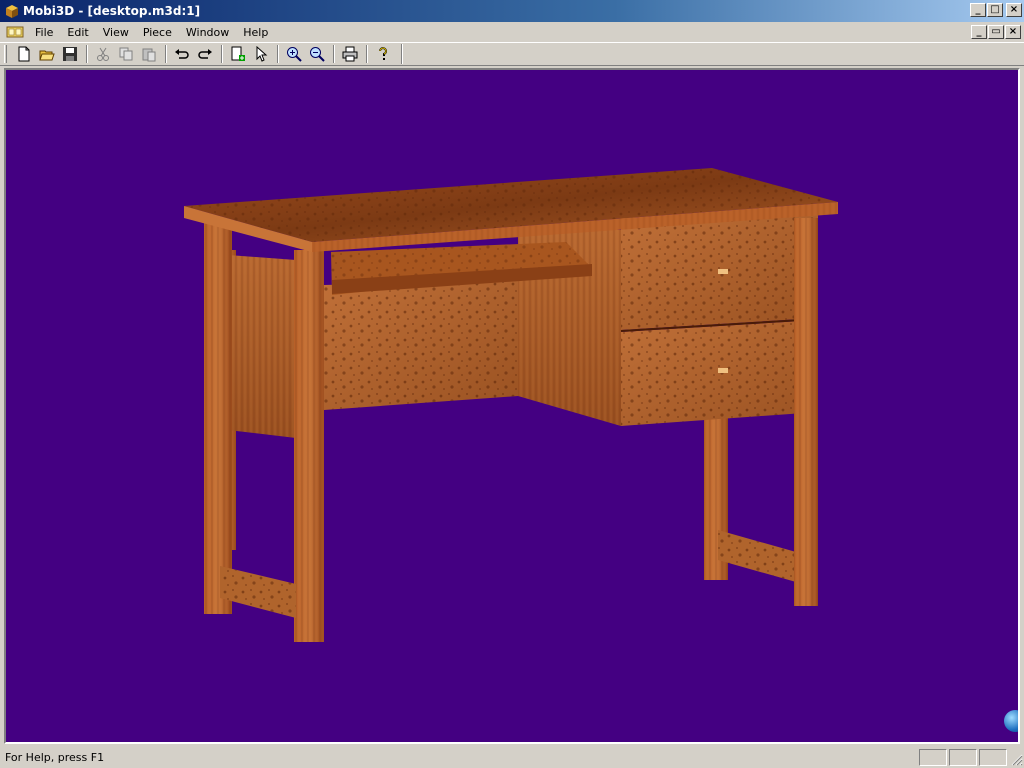 This screenshot has width=1024, height=768. I want to click on add-piece-icon, so click(238, 53).